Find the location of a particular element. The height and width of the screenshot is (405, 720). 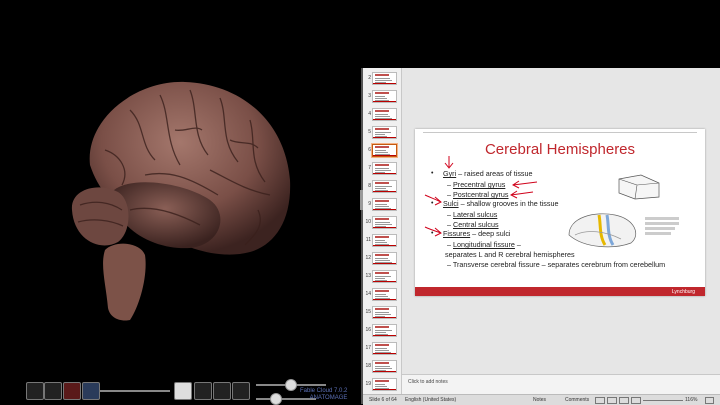

thumbnail-number: 14 is located at coordinates (368, 294).